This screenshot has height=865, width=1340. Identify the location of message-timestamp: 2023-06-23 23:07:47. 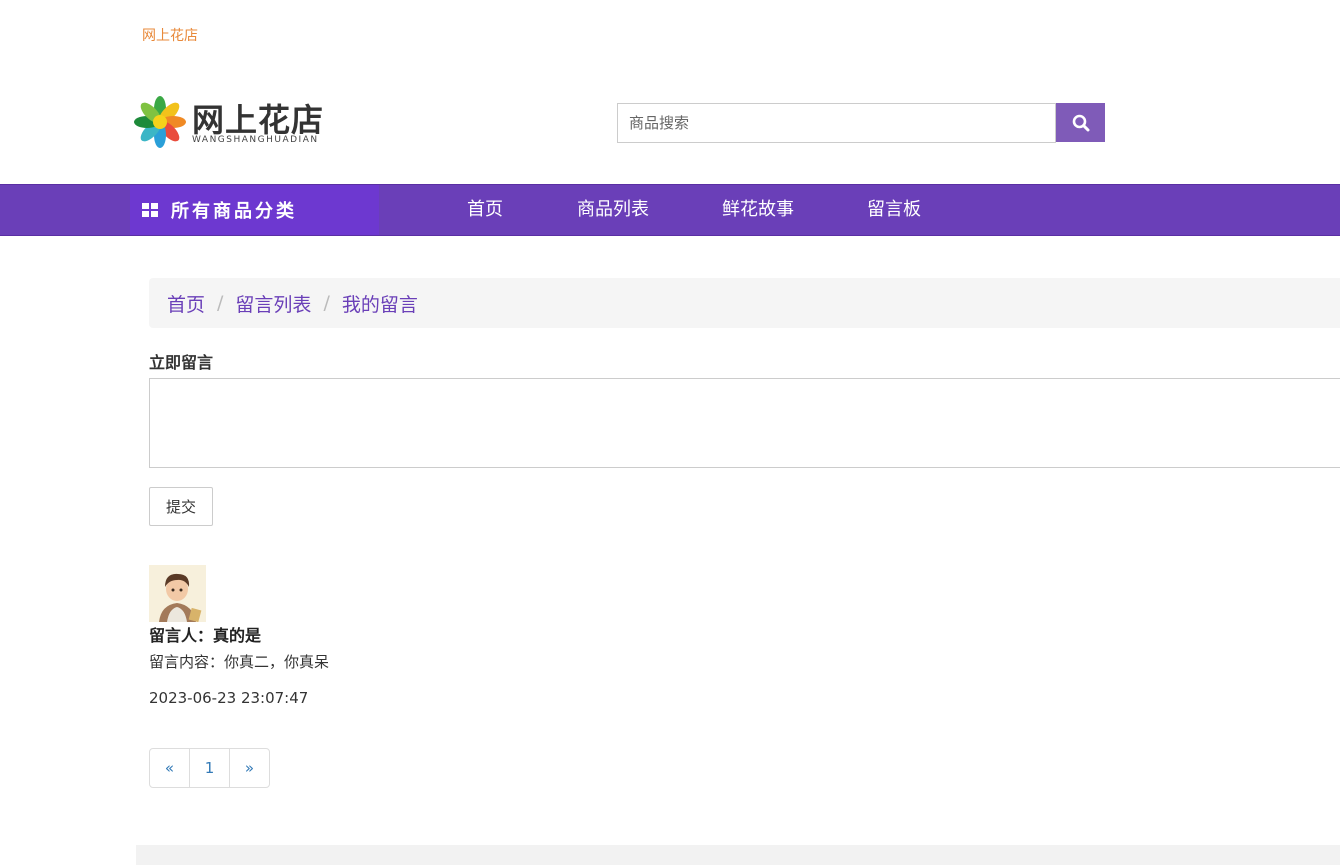
(229, 698).